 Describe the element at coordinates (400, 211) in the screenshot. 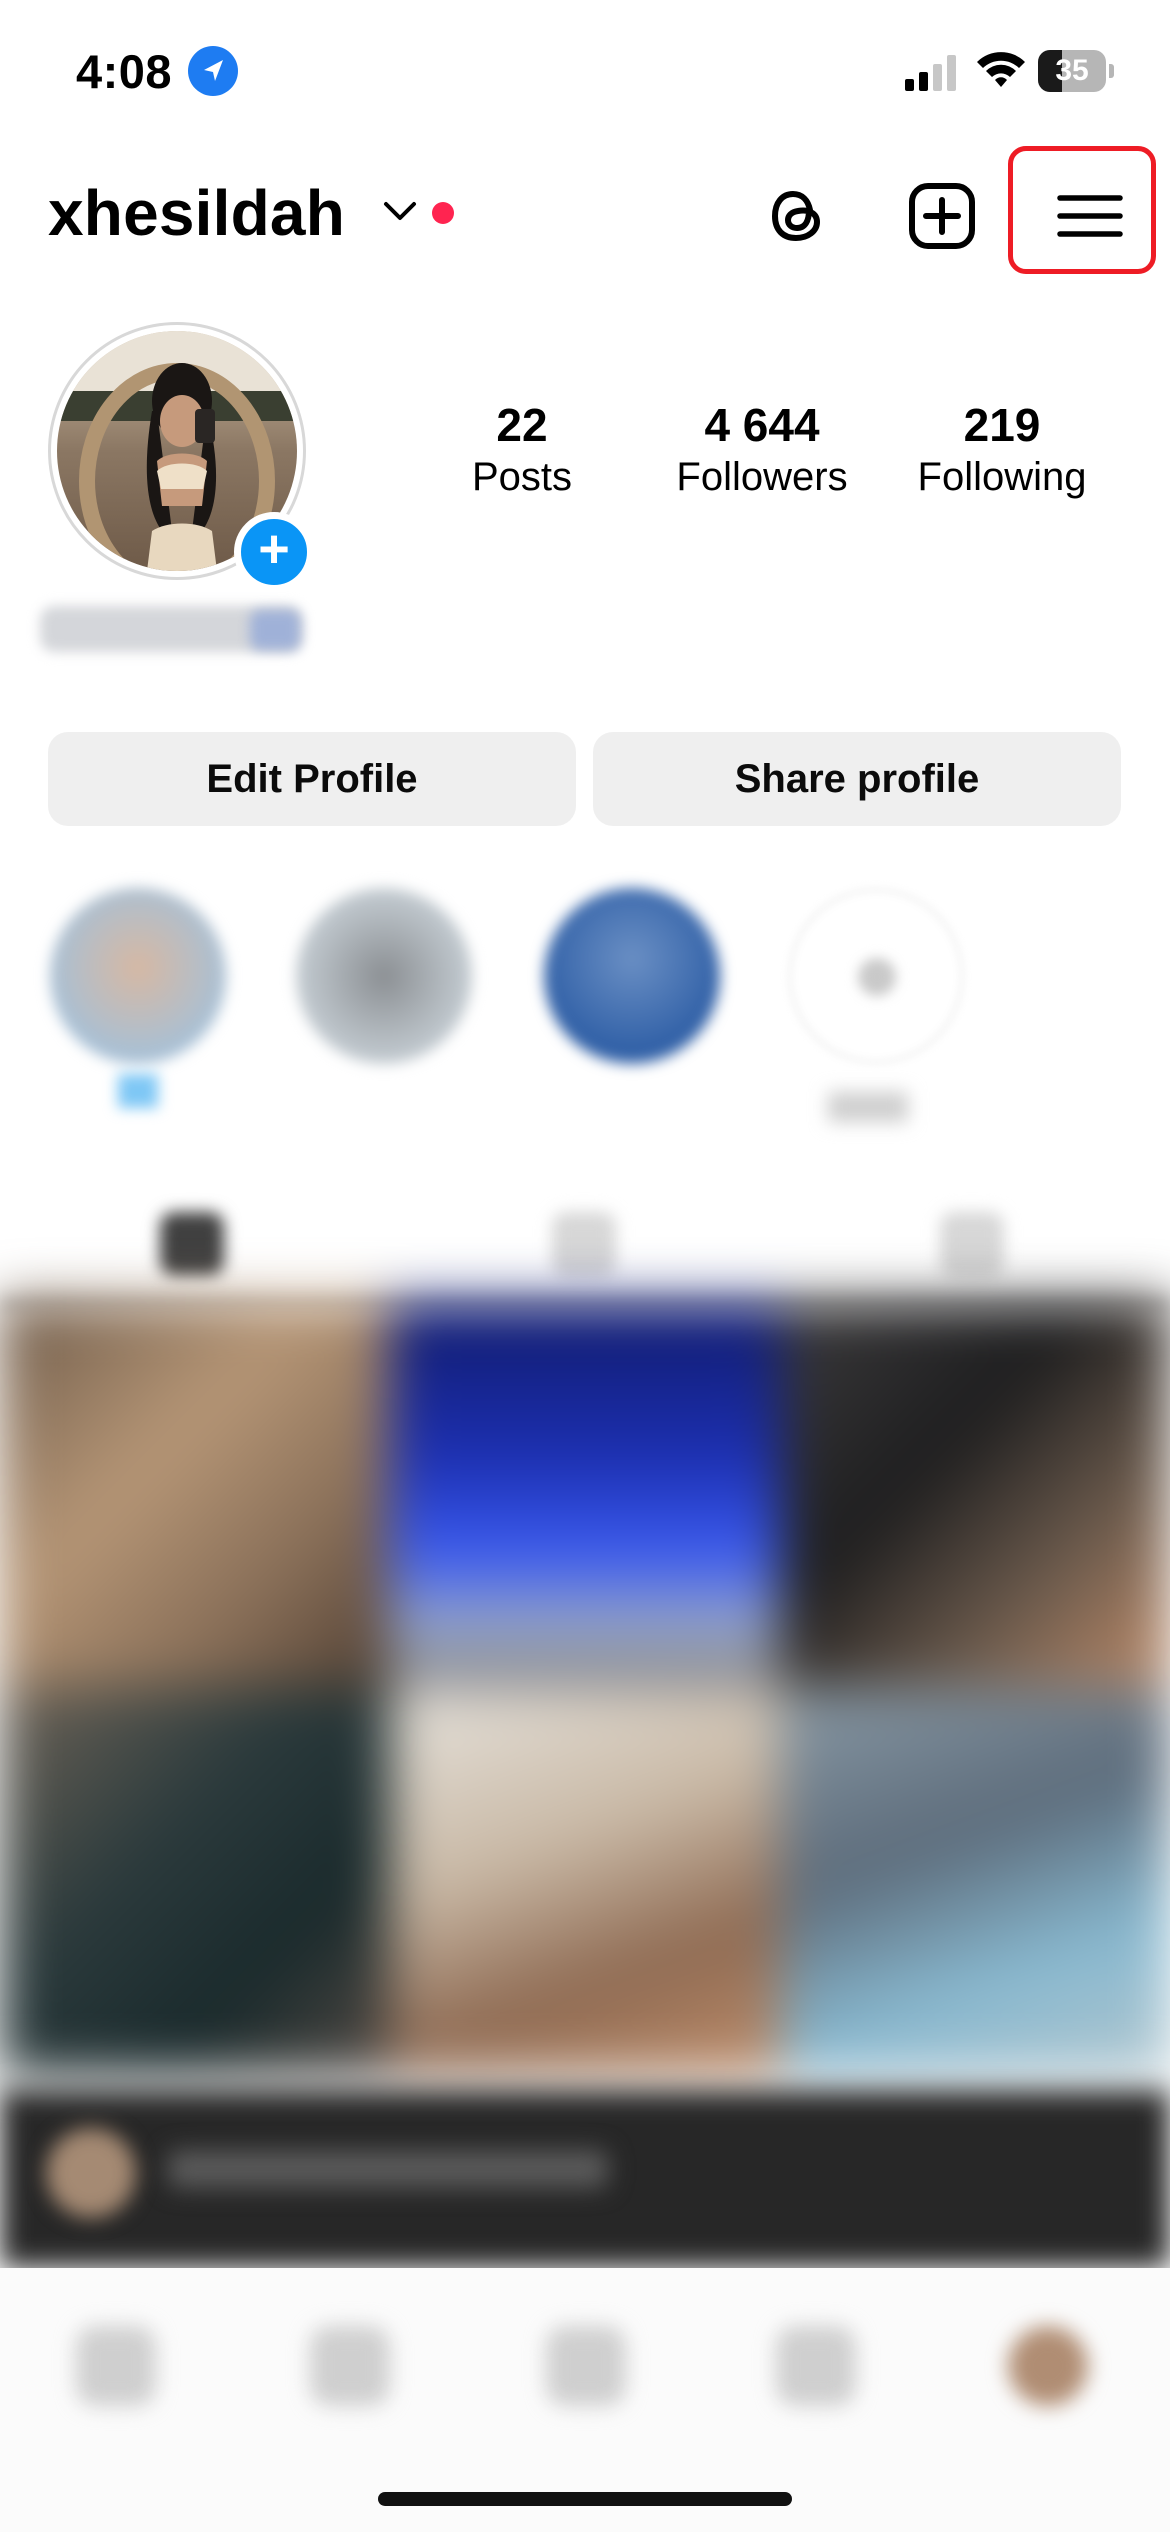

I see `chevron-down-icon` at that location.